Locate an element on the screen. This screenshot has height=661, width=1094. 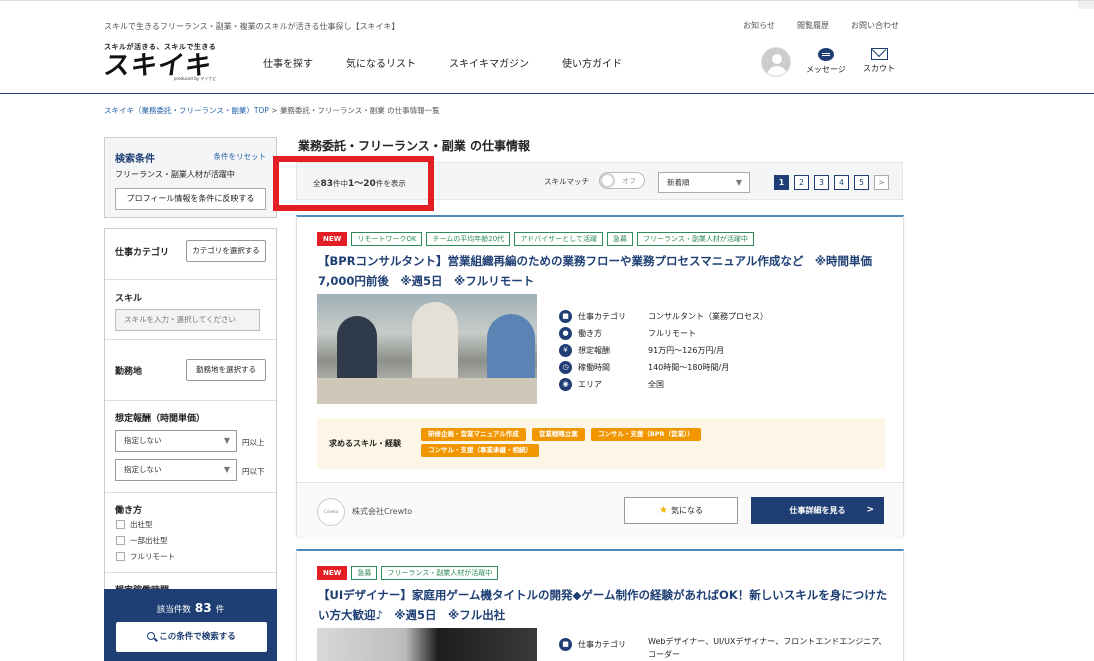
pay-label: 想定報酬（時間単価） is located at coordinates (160, 419).